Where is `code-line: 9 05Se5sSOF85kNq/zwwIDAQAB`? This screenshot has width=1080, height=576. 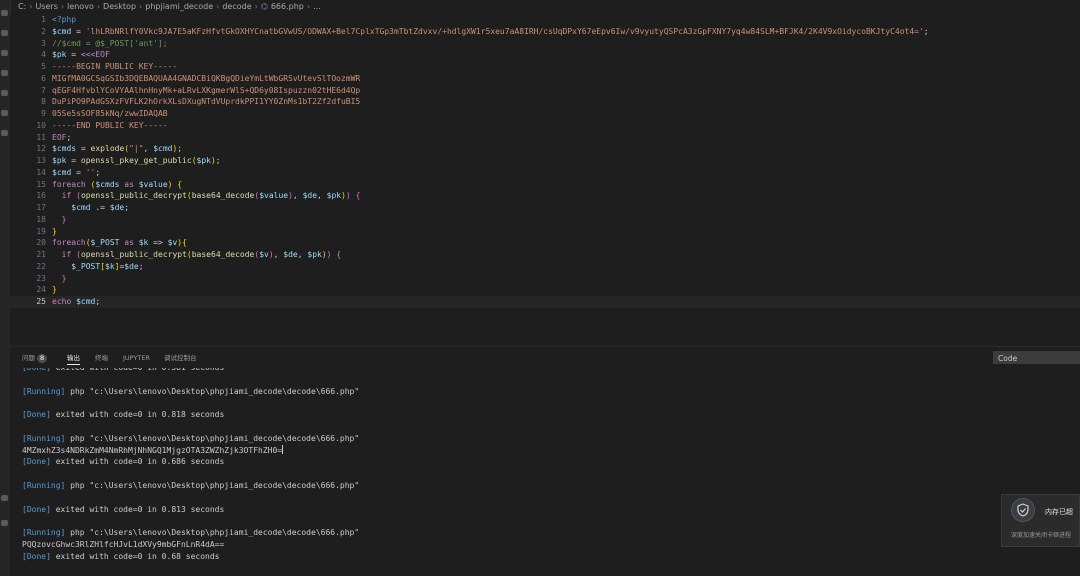
code-line: 9 05Se5sSOF85kNq/zwwIDAQAB is located at coordinates (545, 114).